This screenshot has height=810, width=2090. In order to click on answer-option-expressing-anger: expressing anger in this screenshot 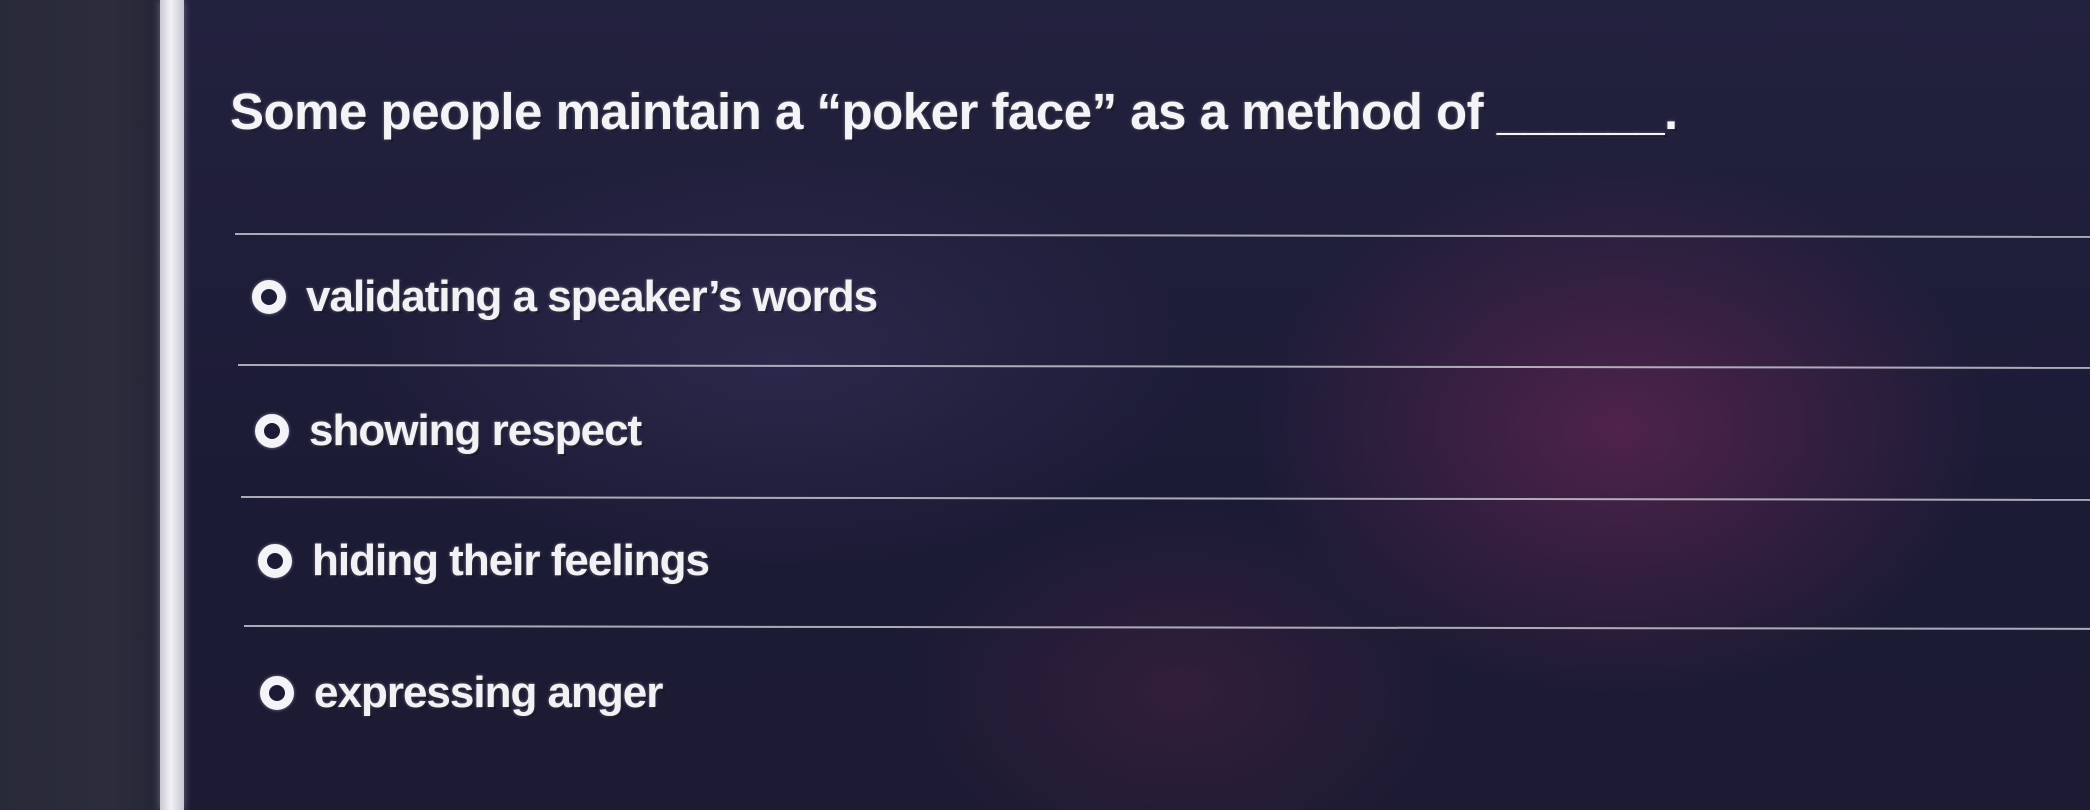, I will do `click(461, 693)`.